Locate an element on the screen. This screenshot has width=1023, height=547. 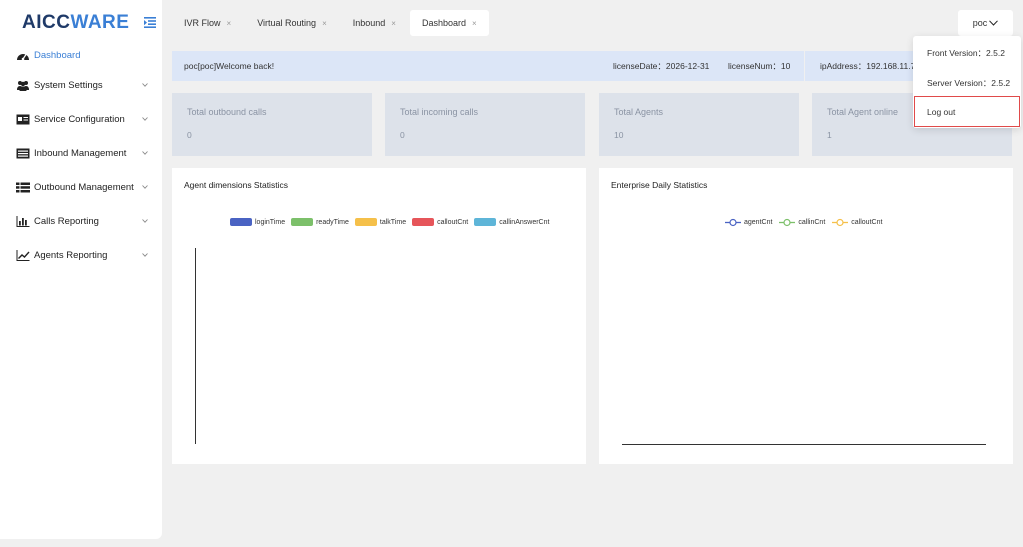
menu-collapse-icon is located at coordinates (150, 22).